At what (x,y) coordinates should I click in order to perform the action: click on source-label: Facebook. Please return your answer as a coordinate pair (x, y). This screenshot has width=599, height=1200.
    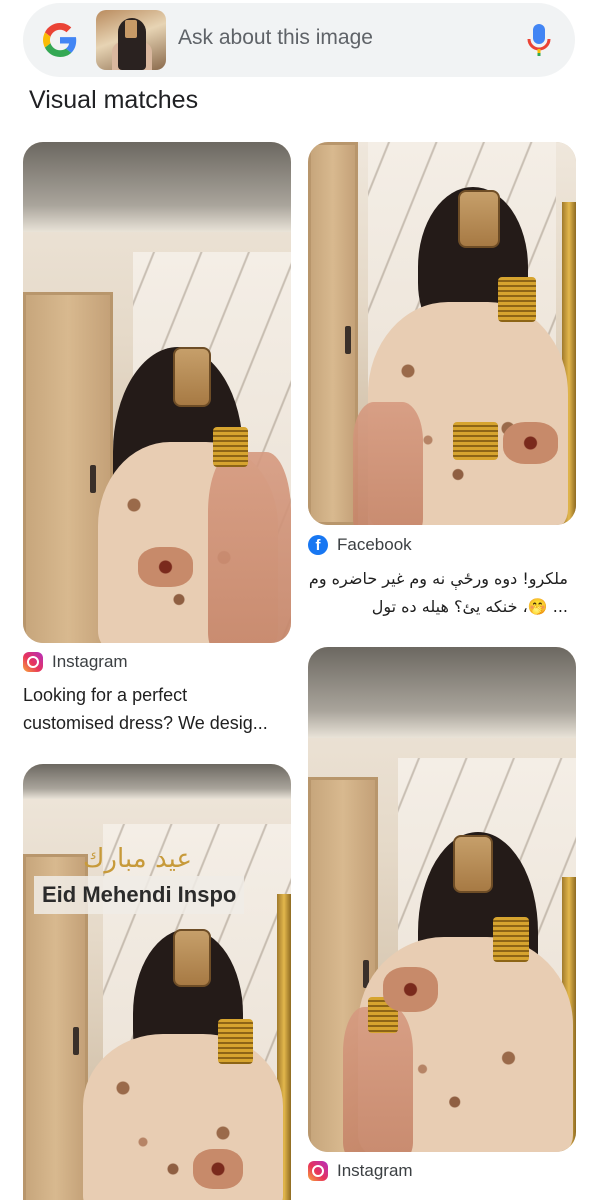
    Looking at the image, I should click on (374, 544).